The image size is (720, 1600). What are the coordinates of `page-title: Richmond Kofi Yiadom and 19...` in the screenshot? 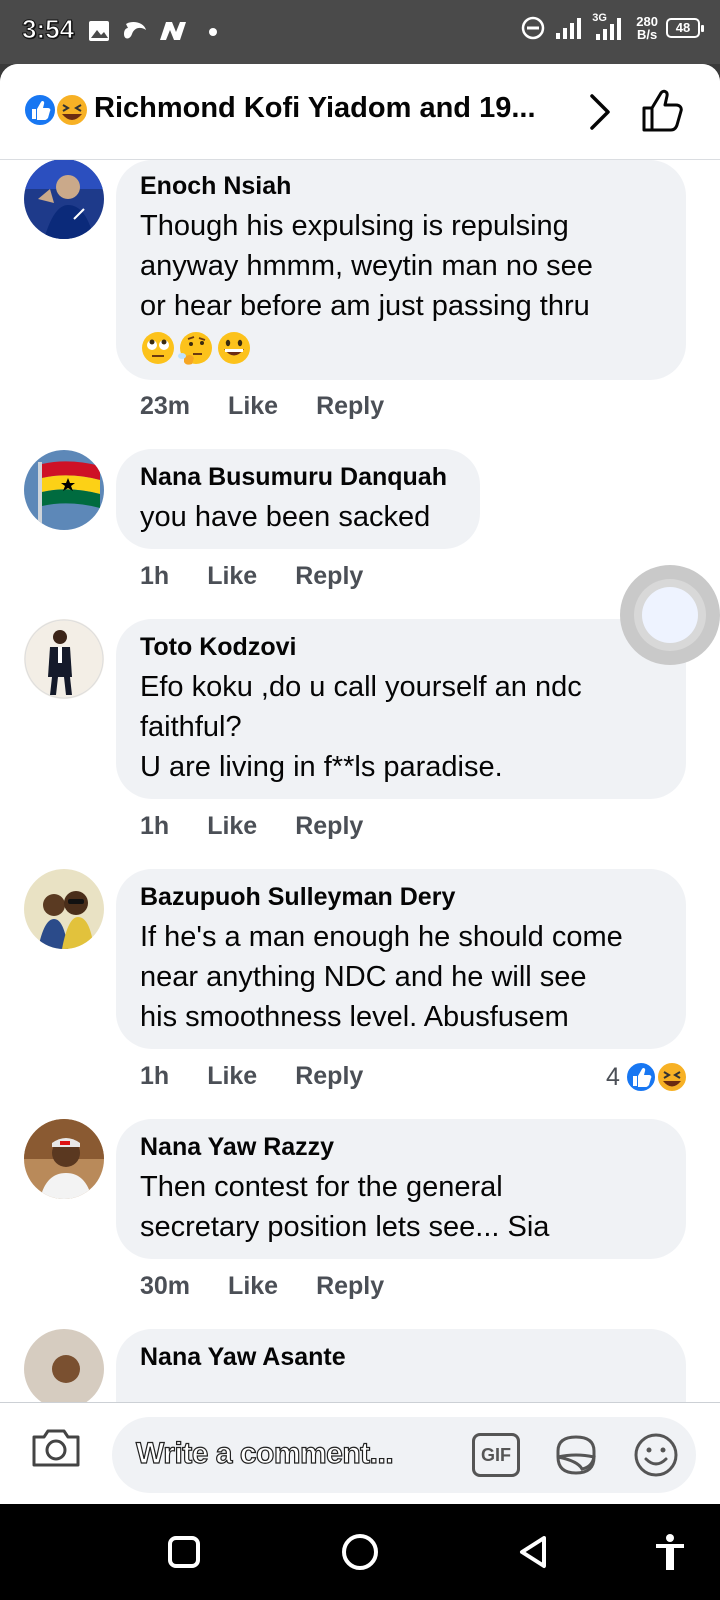 It's located at (315, 108).